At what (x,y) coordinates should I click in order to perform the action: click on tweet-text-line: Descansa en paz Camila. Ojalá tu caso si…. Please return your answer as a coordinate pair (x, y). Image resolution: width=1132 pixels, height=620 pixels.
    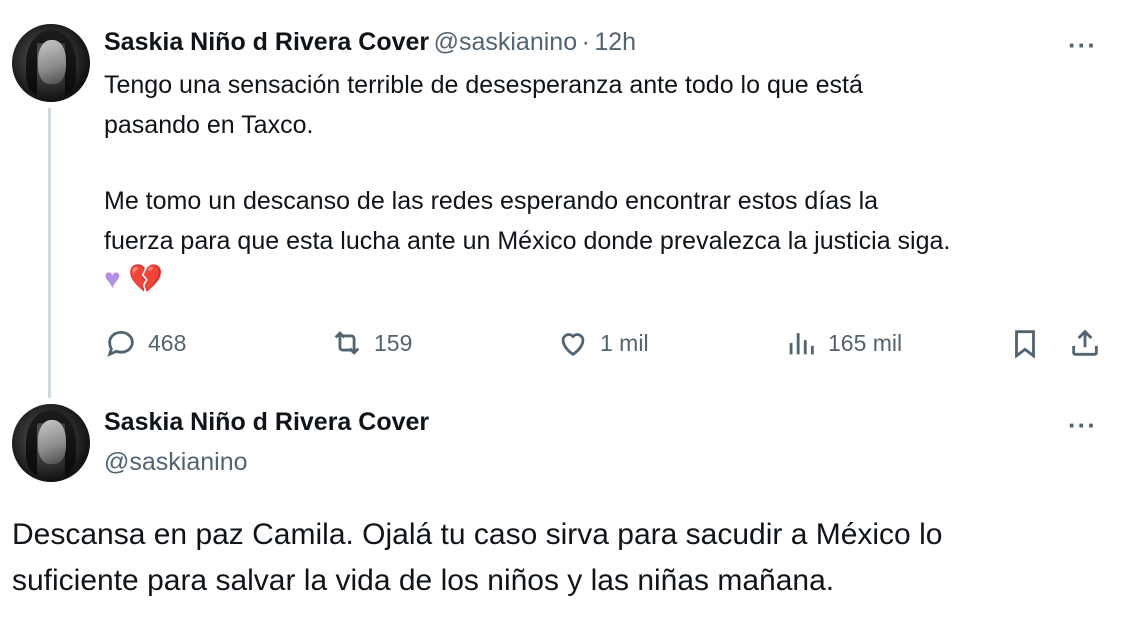
    Looking at the image, I should click on (477, 534).